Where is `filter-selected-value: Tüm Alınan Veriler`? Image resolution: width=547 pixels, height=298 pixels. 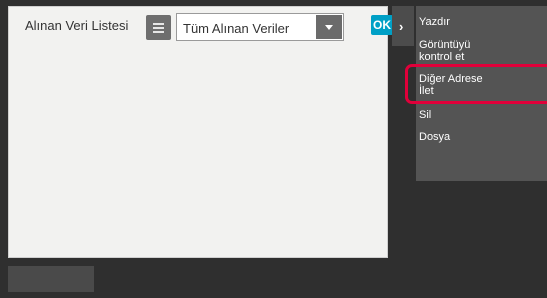
filter-selected-value: Tüm Alınan Veriler is located at coordinates (236, 28).